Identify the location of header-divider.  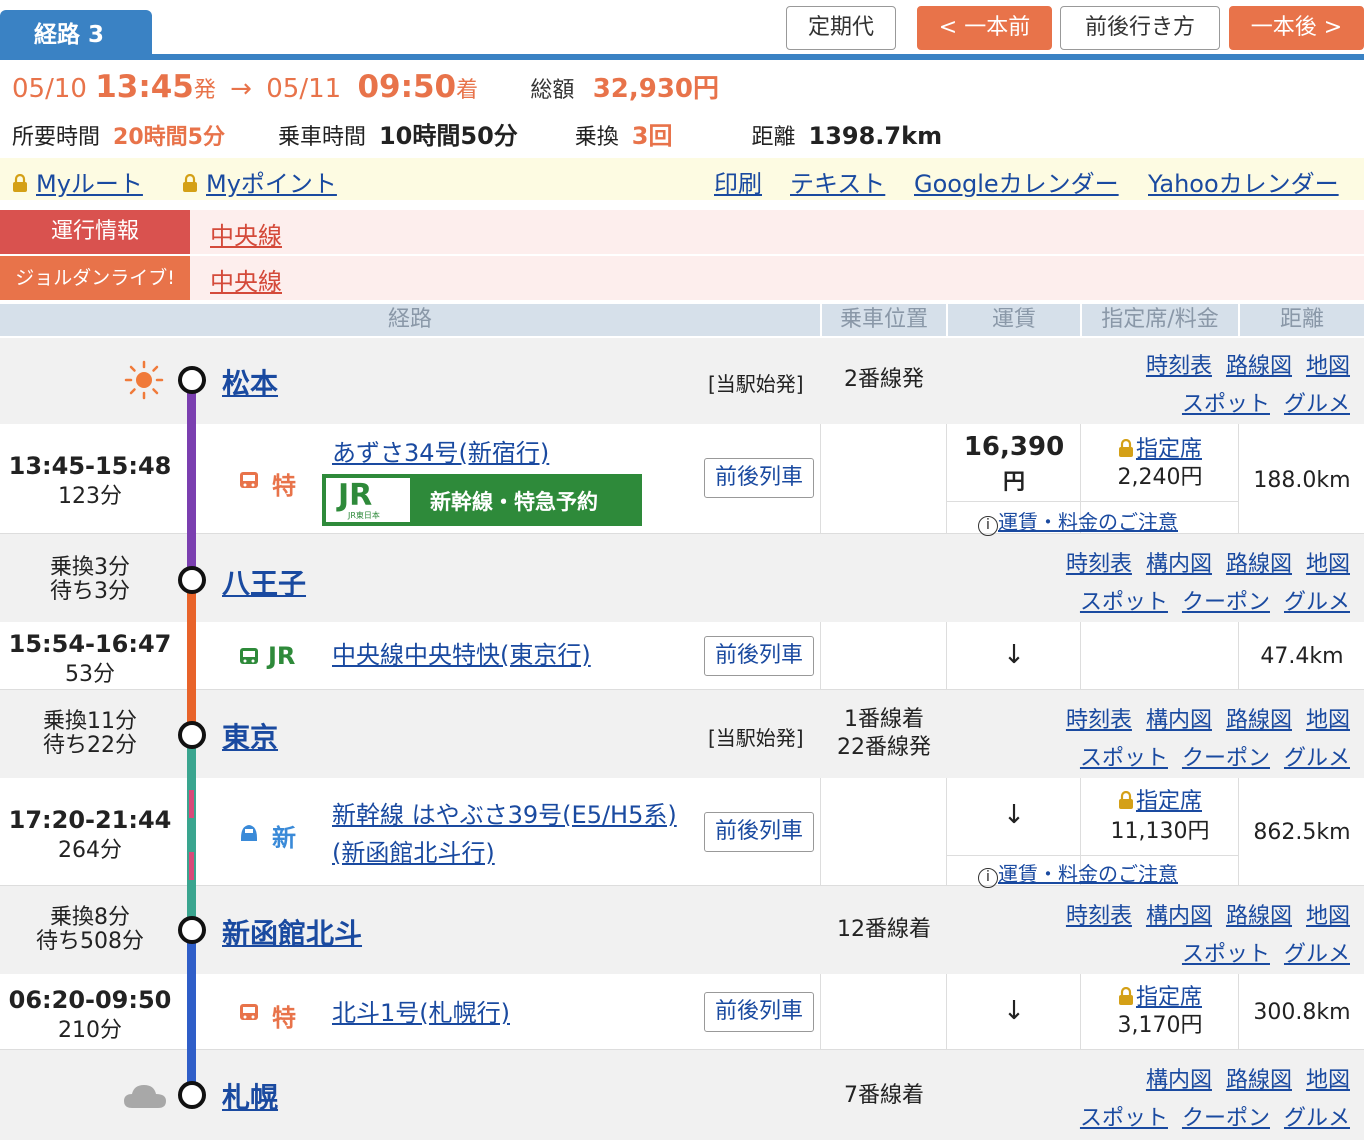
(682, 57).